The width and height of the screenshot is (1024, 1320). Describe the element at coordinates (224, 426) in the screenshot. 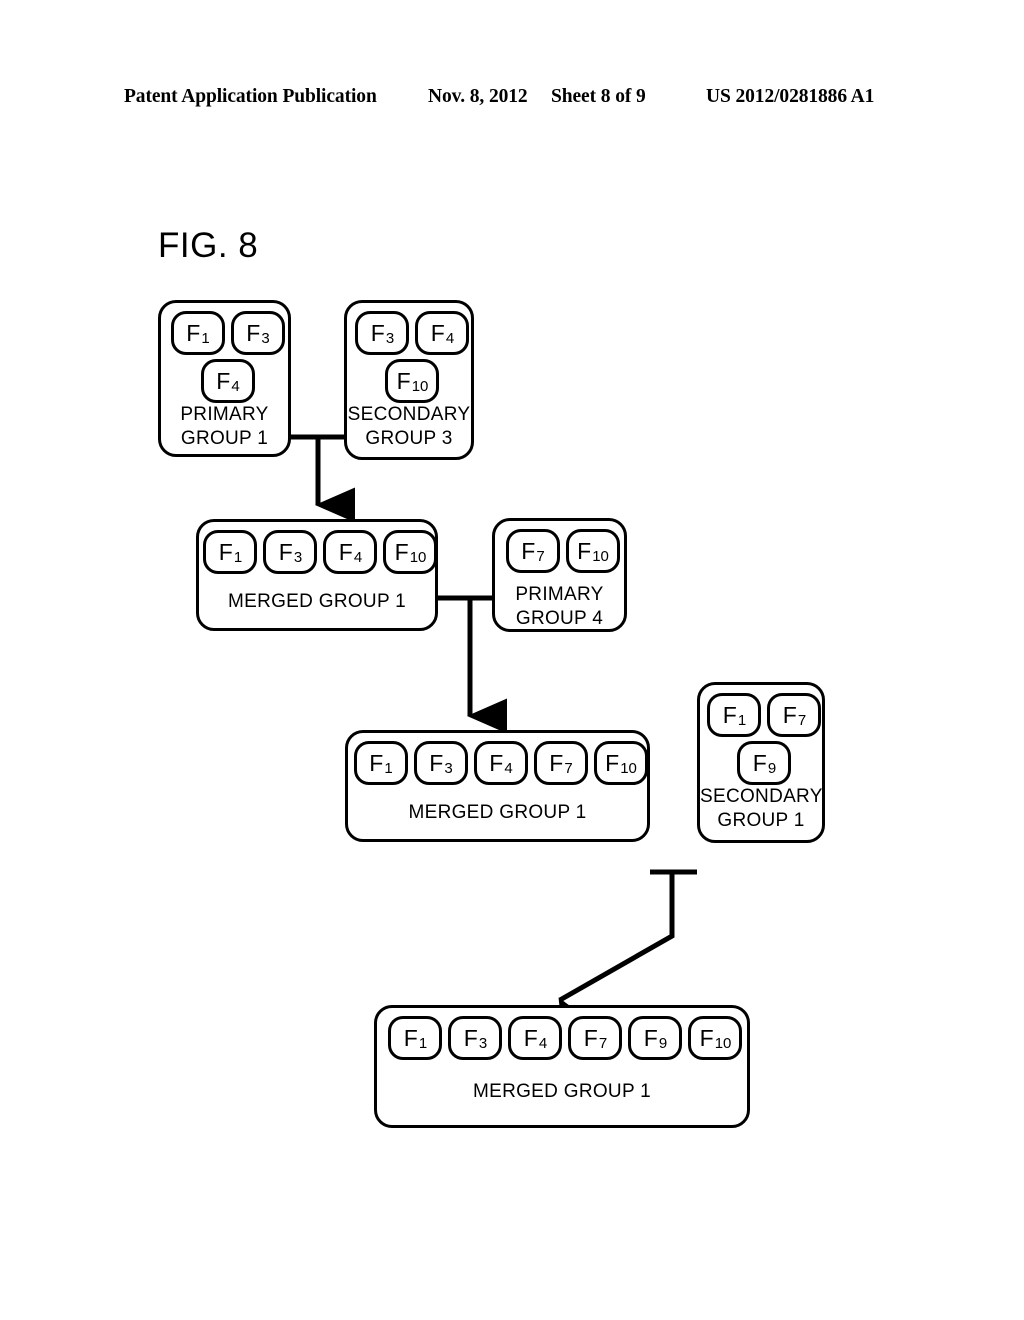

I see `group-label-primary-group-1: PRIMARY GROUP 1` at that location.